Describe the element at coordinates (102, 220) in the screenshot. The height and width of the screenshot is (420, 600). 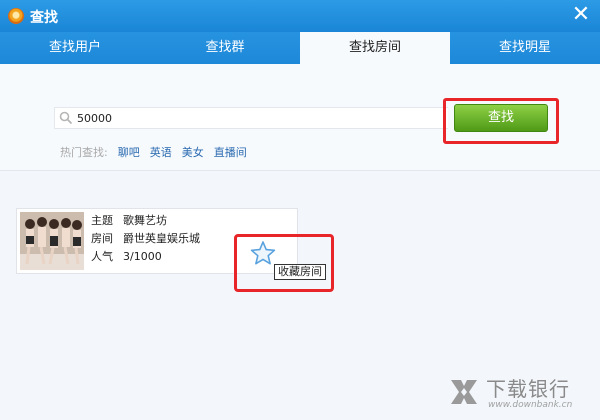
I see `topic-label: 主题` at that location.